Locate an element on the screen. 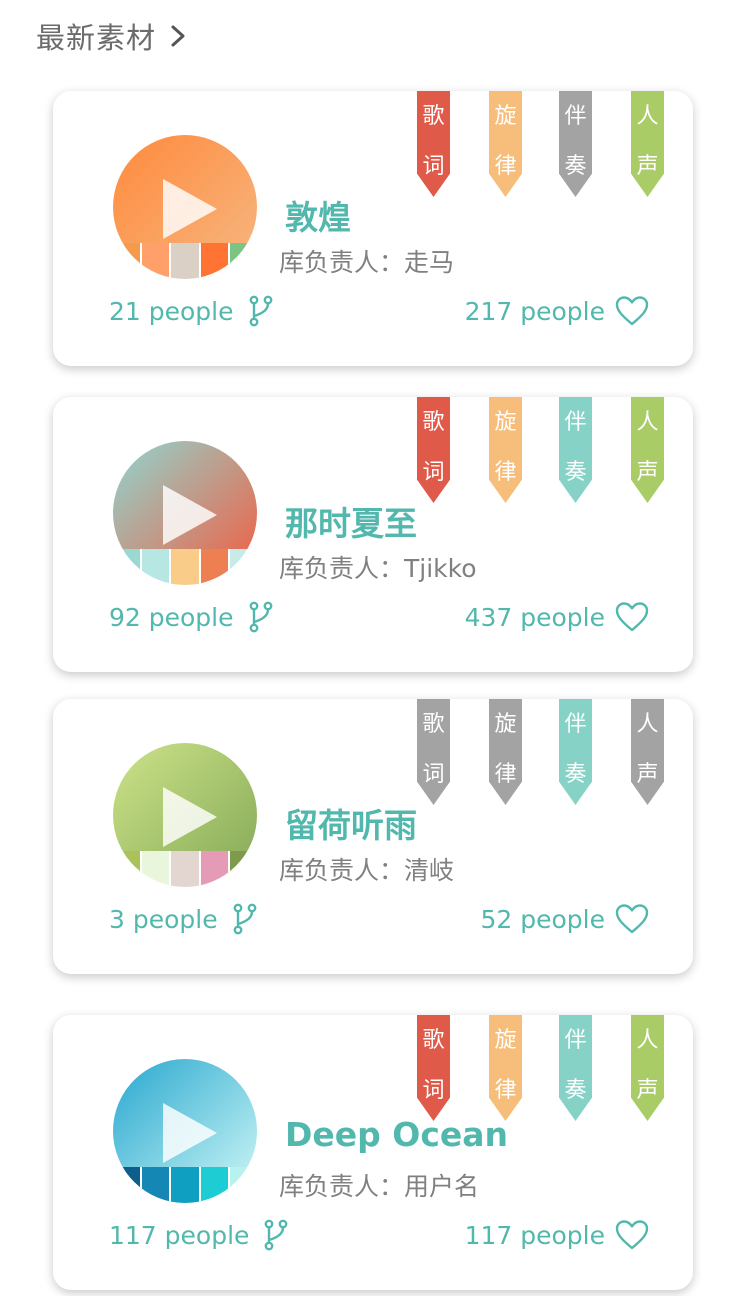  library-owner: 库负责人：清岐 is located at coordinates (367, 870).